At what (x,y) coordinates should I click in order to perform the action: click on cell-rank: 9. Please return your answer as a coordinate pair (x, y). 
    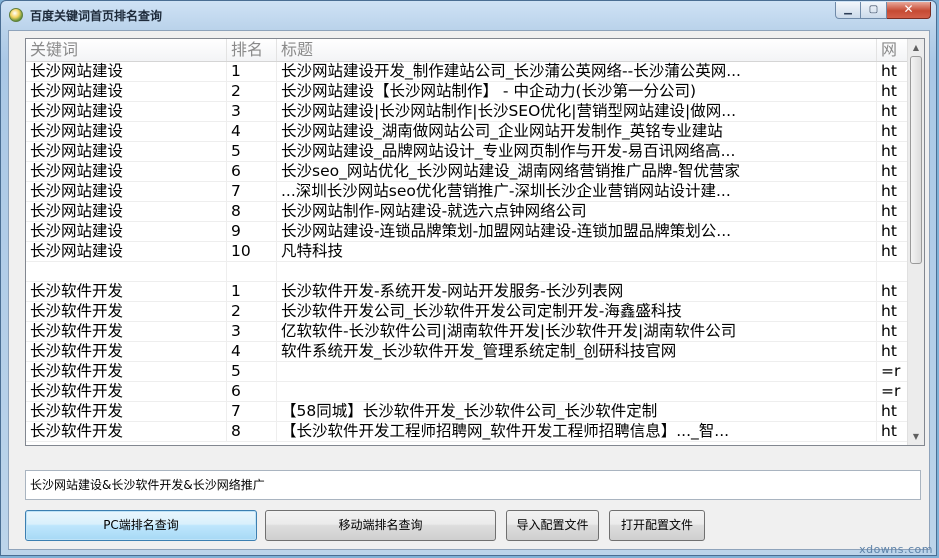
    Looking at the image, I should click on (252, 231).